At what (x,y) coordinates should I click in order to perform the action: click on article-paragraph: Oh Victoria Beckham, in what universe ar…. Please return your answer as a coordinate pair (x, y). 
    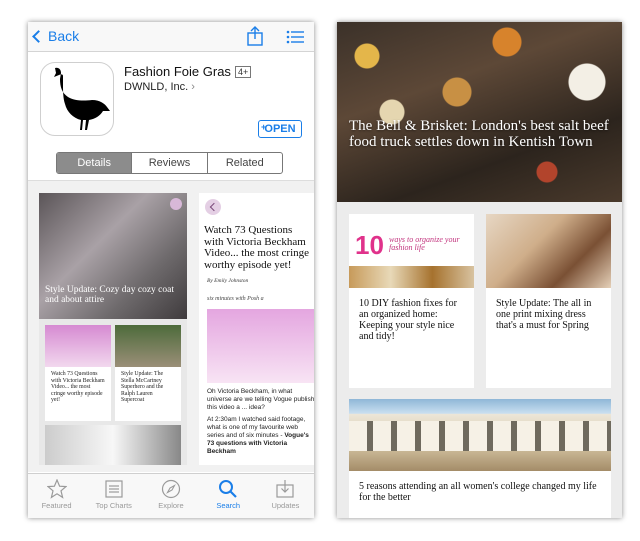
    Looking at the image, I should click on (260, 399).